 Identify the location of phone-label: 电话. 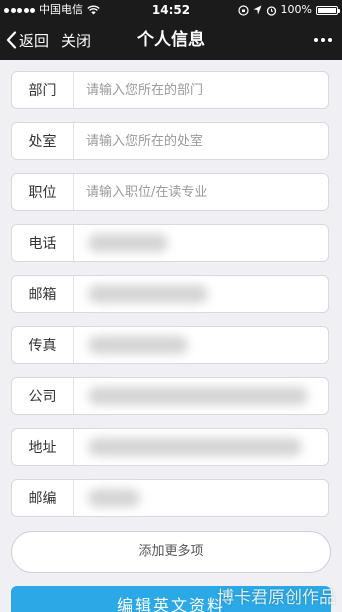
(43, 243).